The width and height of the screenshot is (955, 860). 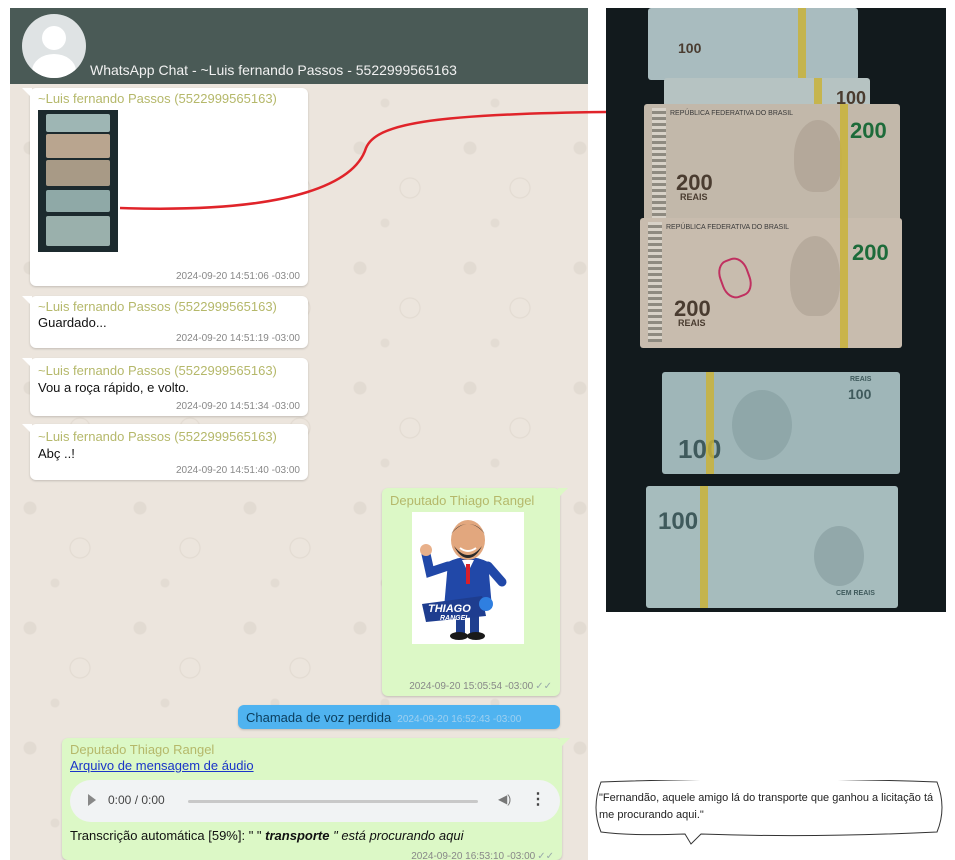 What do you see at coordinates (92, 800) in the screenshot?
I see `play-icon` at bounding box center [92, 800].